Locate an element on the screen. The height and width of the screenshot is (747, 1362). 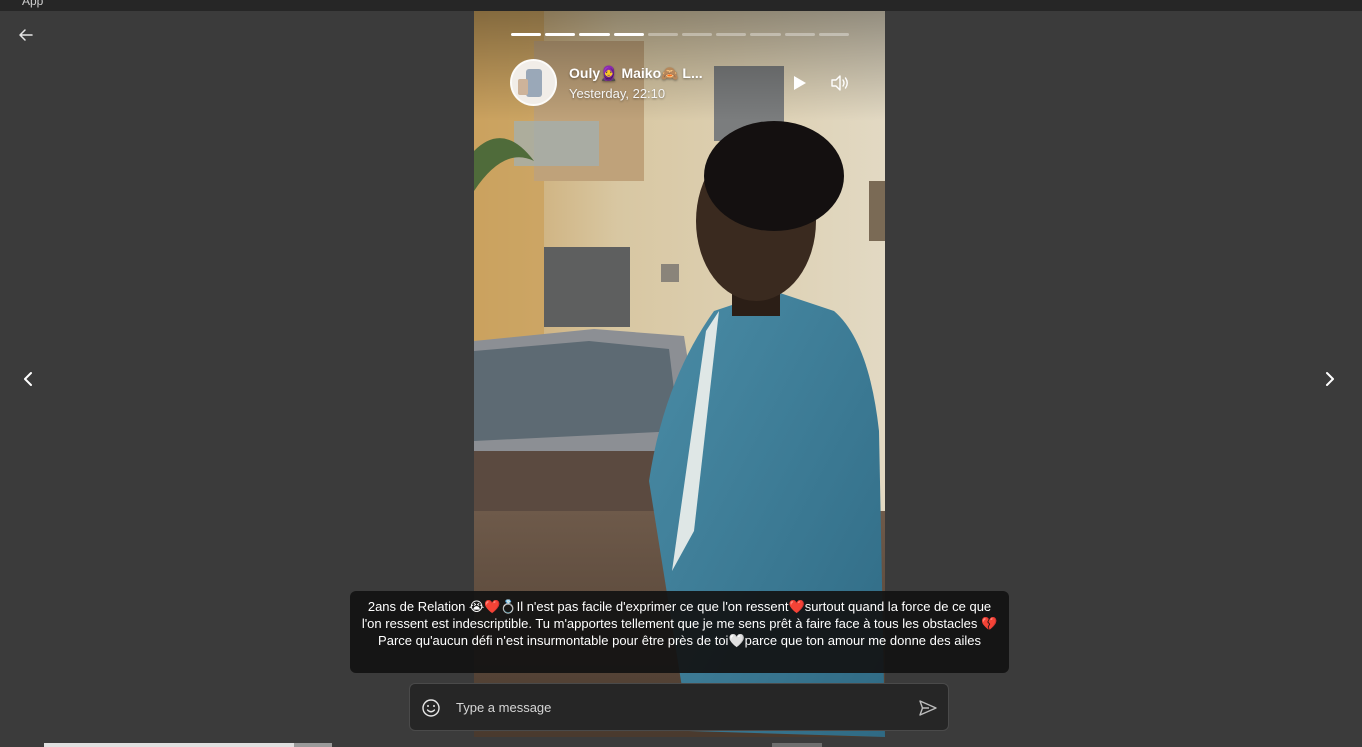
chevron-right-icon is located at coordinates (1330, 379).